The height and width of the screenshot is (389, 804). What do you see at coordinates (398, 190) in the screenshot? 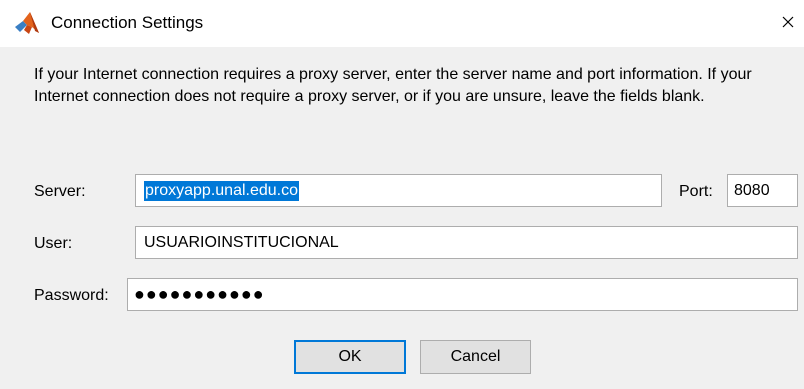
I see `server-input: proxyapp.unal.edu.co` at bounding box center [398, 190].